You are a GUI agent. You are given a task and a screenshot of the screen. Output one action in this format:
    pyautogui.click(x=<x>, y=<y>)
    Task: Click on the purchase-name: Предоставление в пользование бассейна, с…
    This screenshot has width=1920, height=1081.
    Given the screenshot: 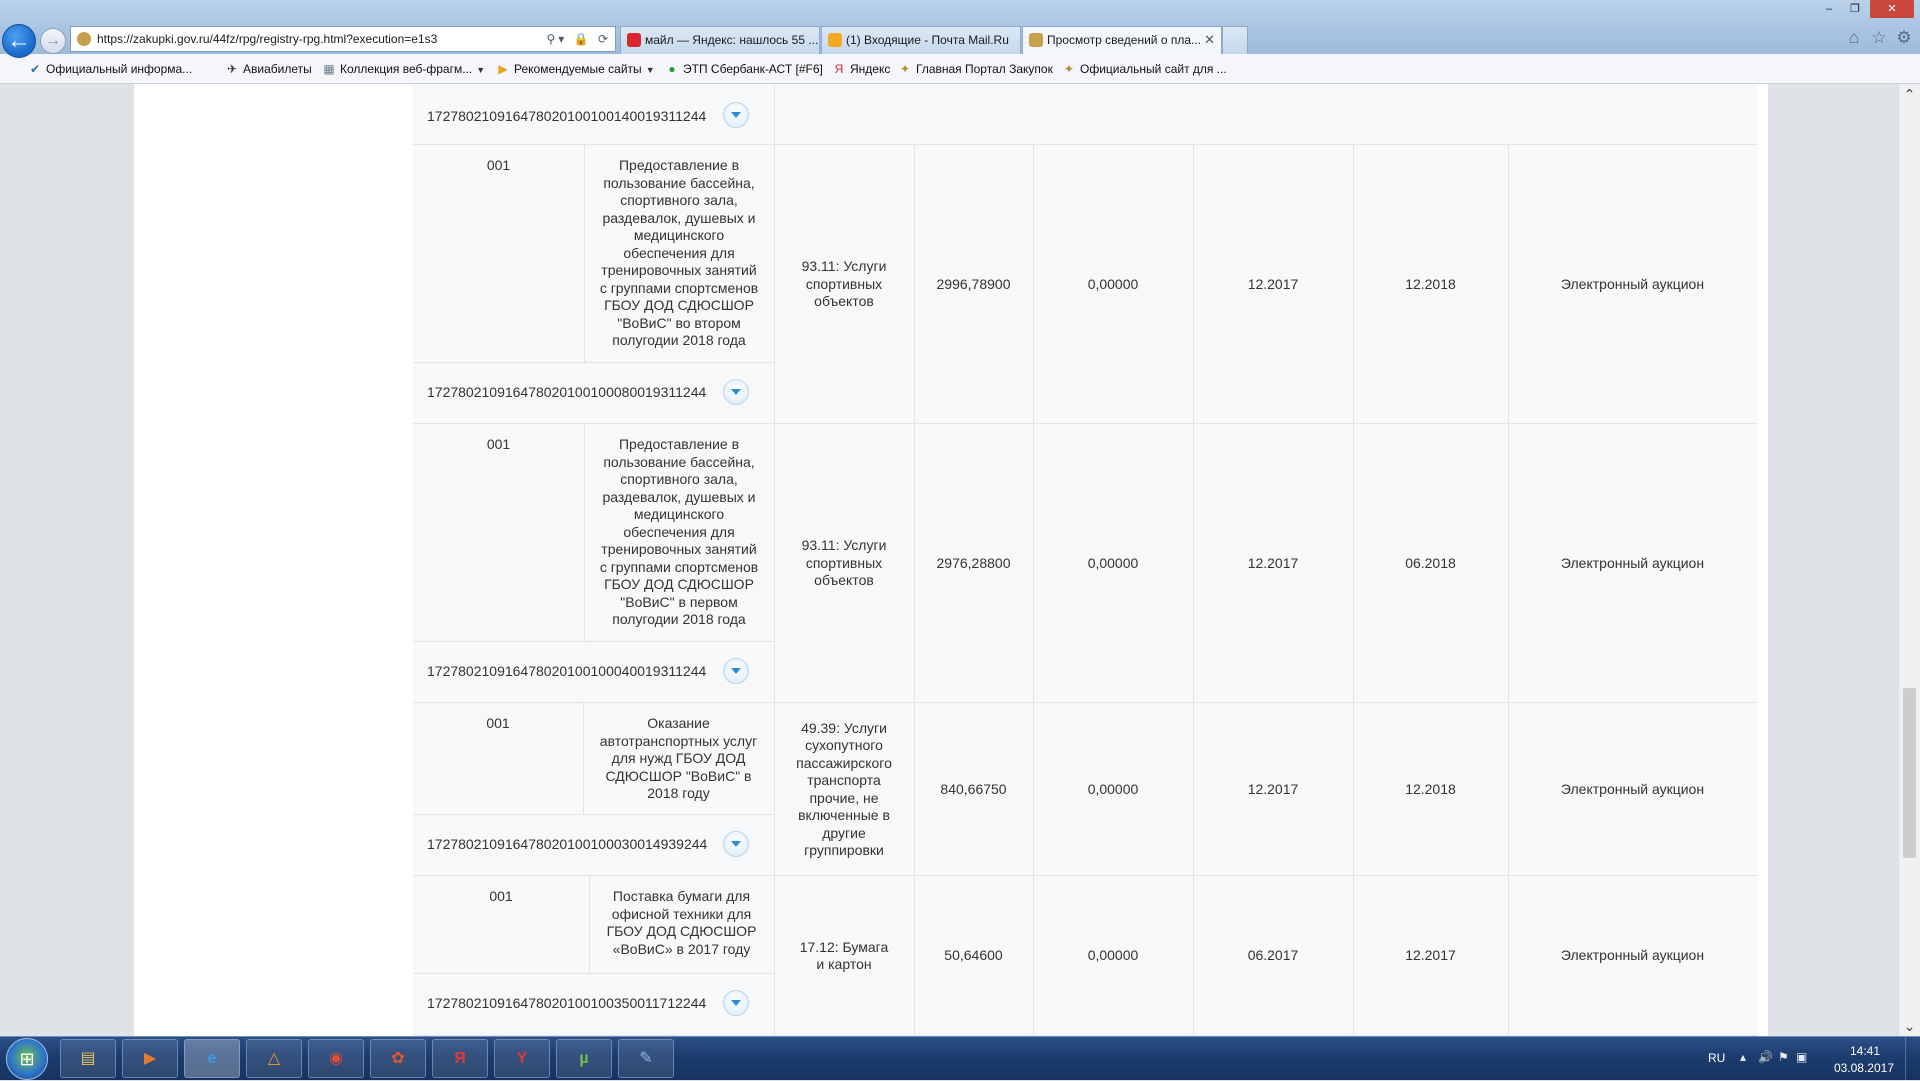 What is the action you would take?
    pyautogui.click(x=679, y=531)
    